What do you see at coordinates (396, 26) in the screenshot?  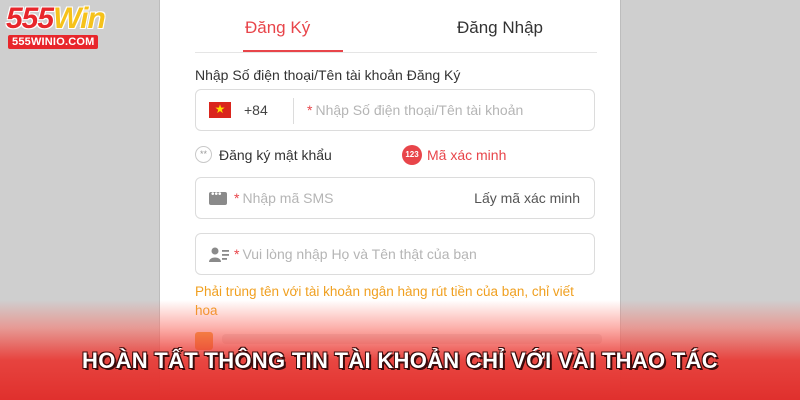 I see `auth-tabs: Đăng Ký Đăng Nhập` at bounding box center [396, 26].